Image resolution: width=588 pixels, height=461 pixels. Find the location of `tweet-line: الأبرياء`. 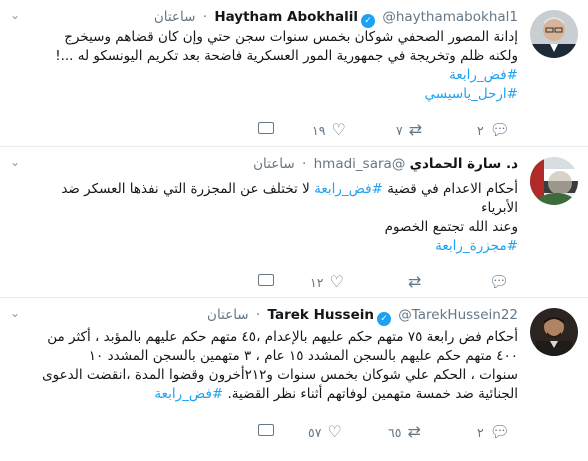

tweet-line: الأبرياء is located at coordinates (499, 208).